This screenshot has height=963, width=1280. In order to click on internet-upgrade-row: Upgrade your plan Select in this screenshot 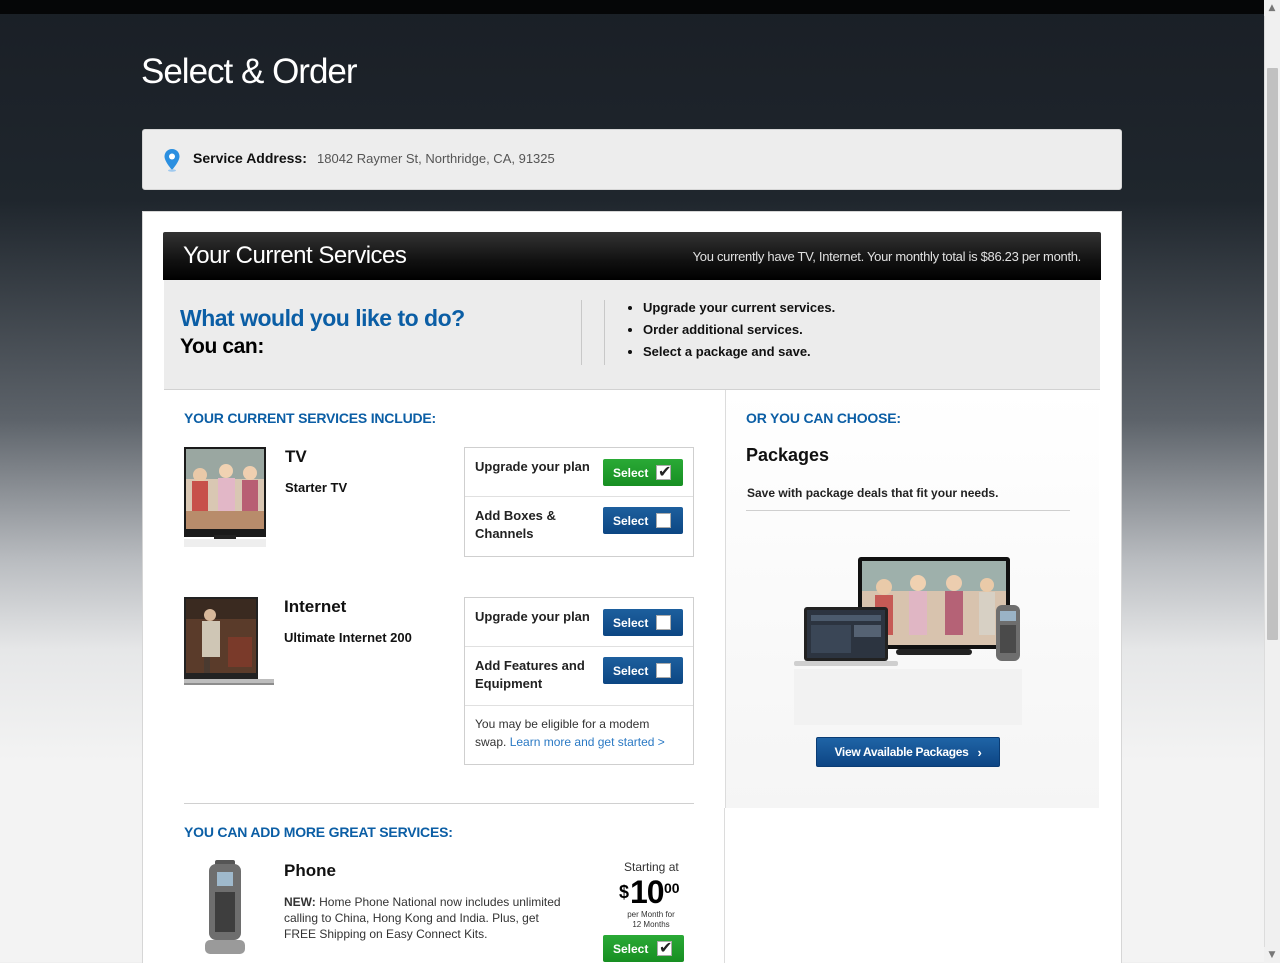, I will do `click(579, 622)`.